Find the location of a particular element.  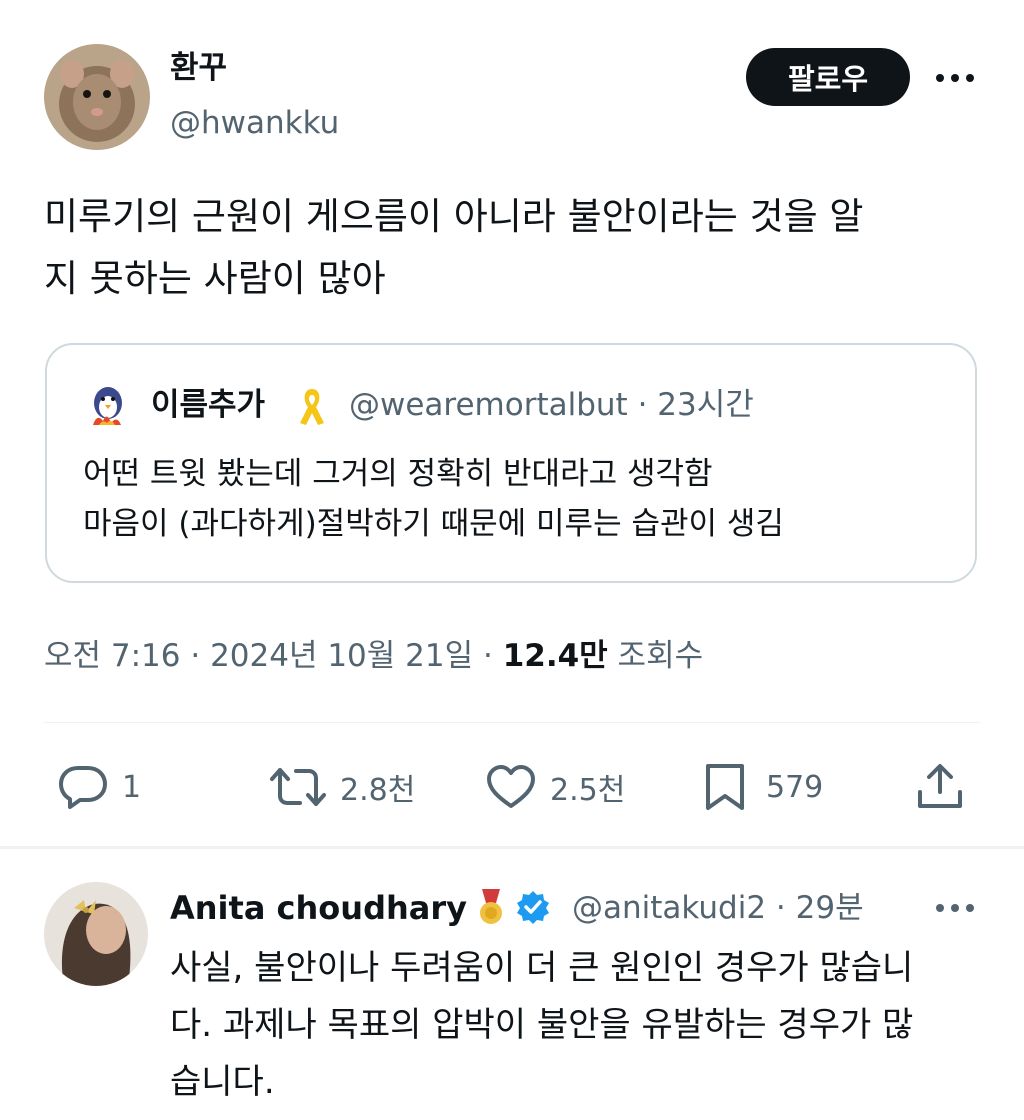

like-button: 2.5천 is located at coordinates (555, 787).